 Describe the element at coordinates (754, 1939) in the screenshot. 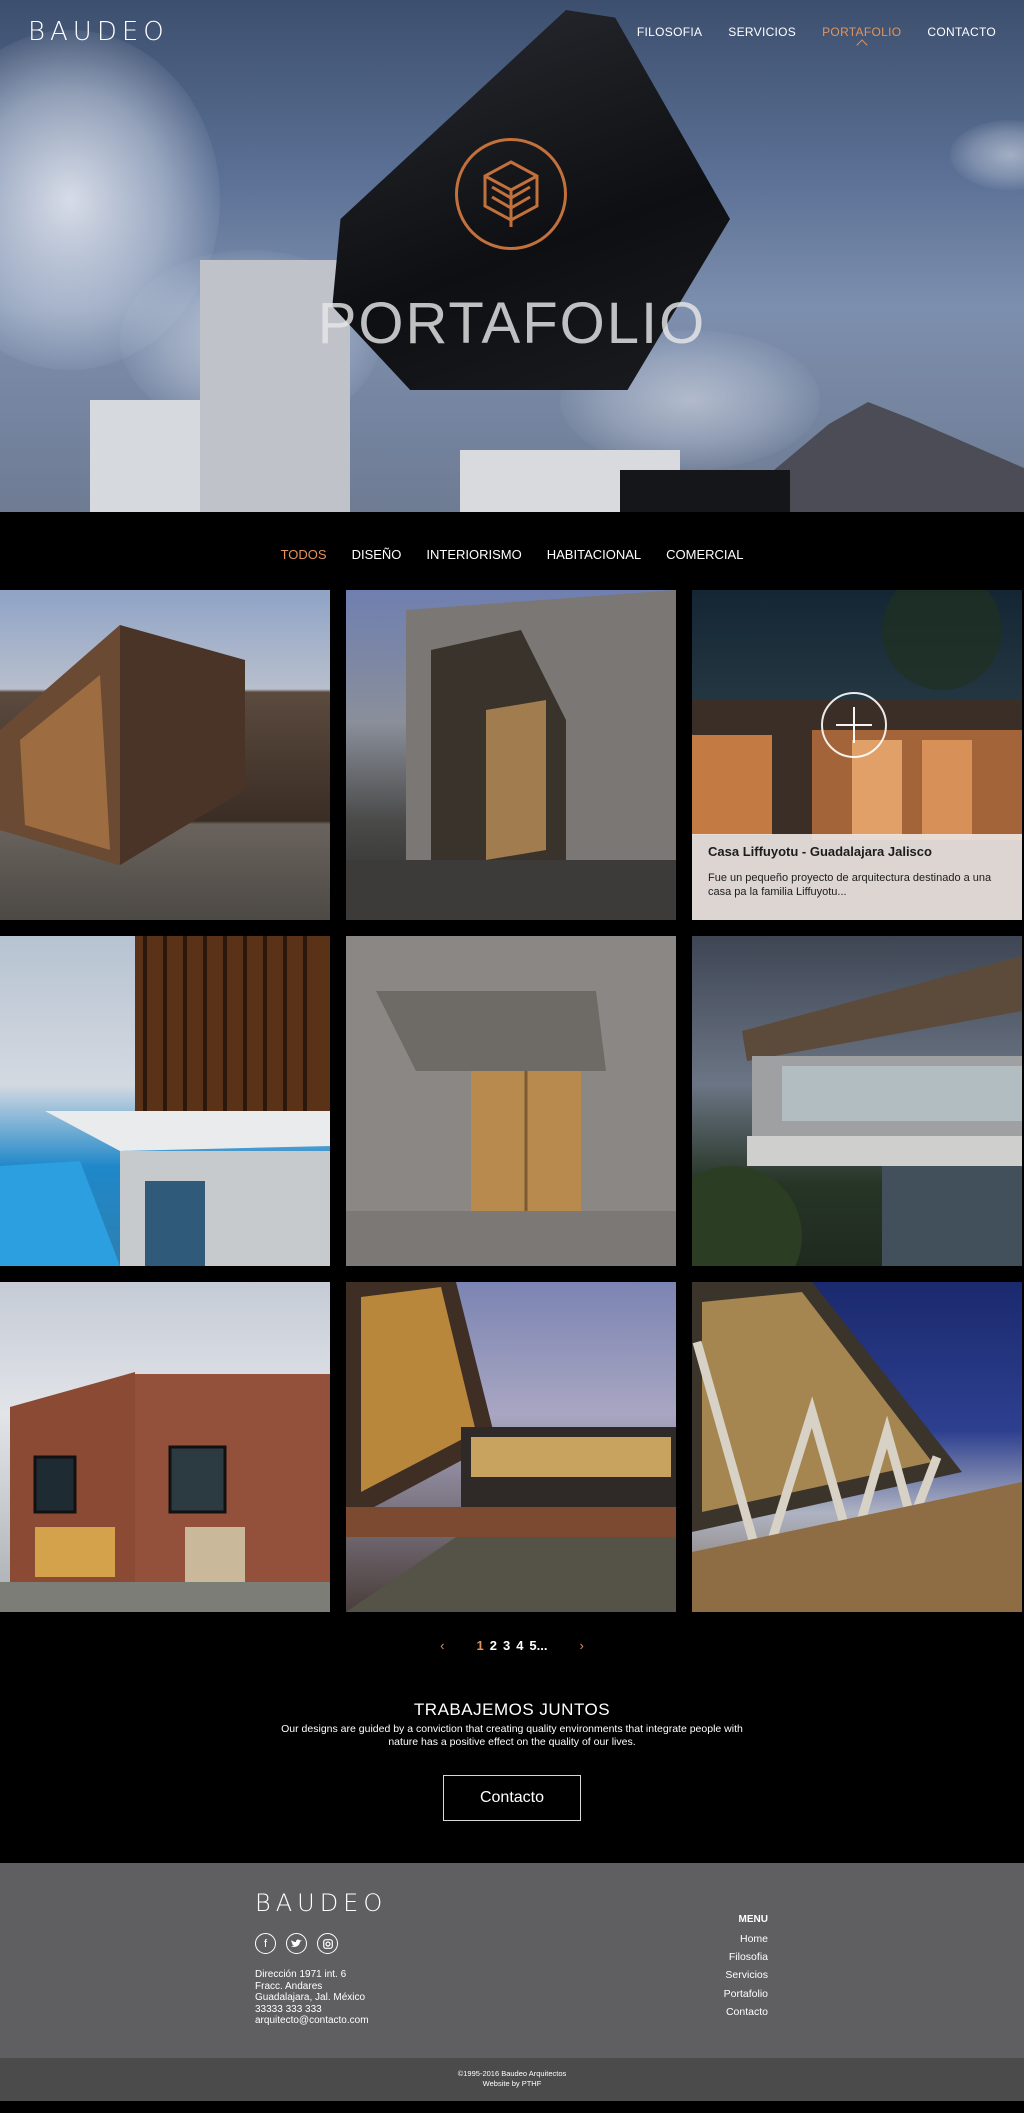

I see `footer-link-home: Home` at that location.